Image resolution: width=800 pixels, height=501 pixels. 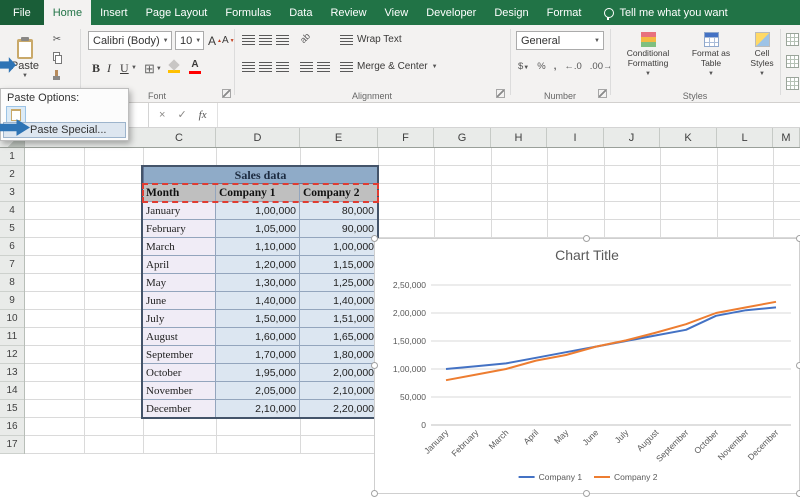 What do you see at coordinates (462, 137) in the screenshot?
I see `column-header-G: G` at bounding box center [462, 137].